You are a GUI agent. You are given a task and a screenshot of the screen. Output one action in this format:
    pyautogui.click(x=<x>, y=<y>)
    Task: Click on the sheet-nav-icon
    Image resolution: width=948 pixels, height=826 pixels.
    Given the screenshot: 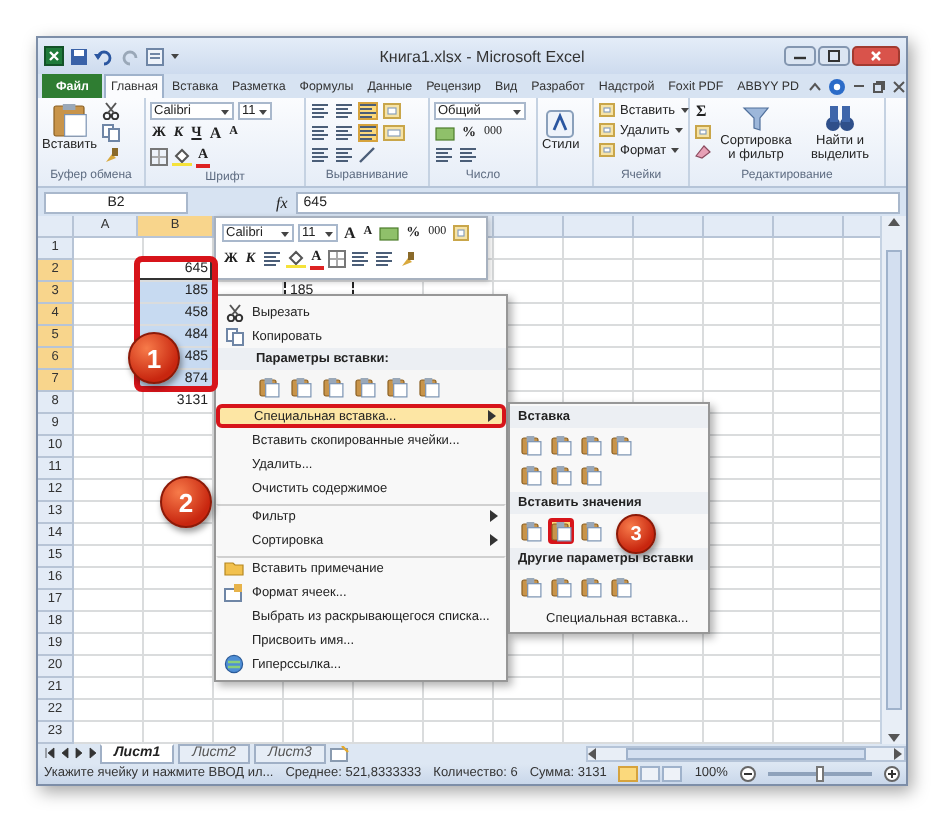 What is the action you would take?
    pyautogui.click(x=70, y=753)
    